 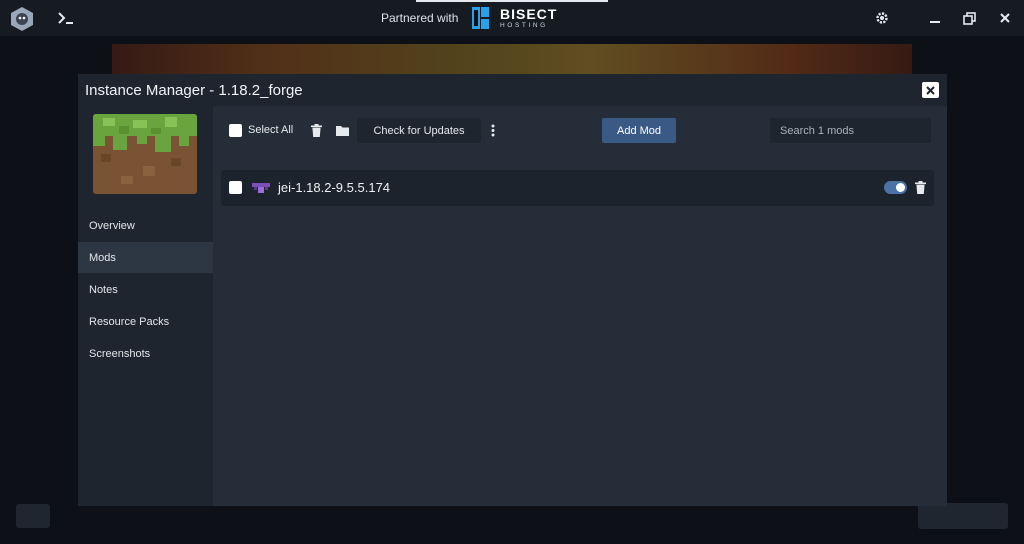 I want to click on background-button-left, so click(x=33, y=516).